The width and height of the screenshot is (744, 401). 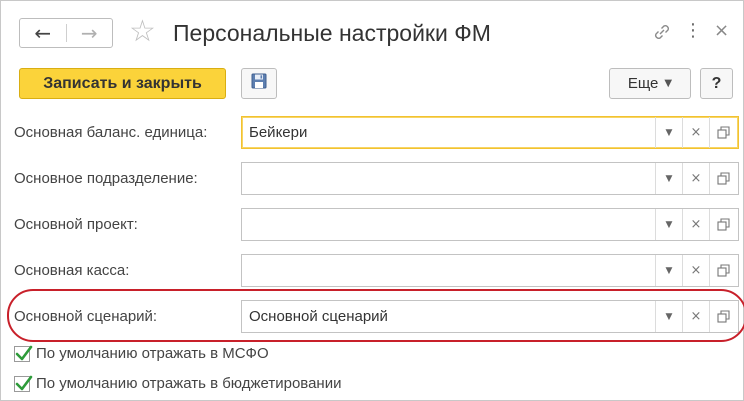 I want to click on forward-button: →, so click(x=90, y=33).